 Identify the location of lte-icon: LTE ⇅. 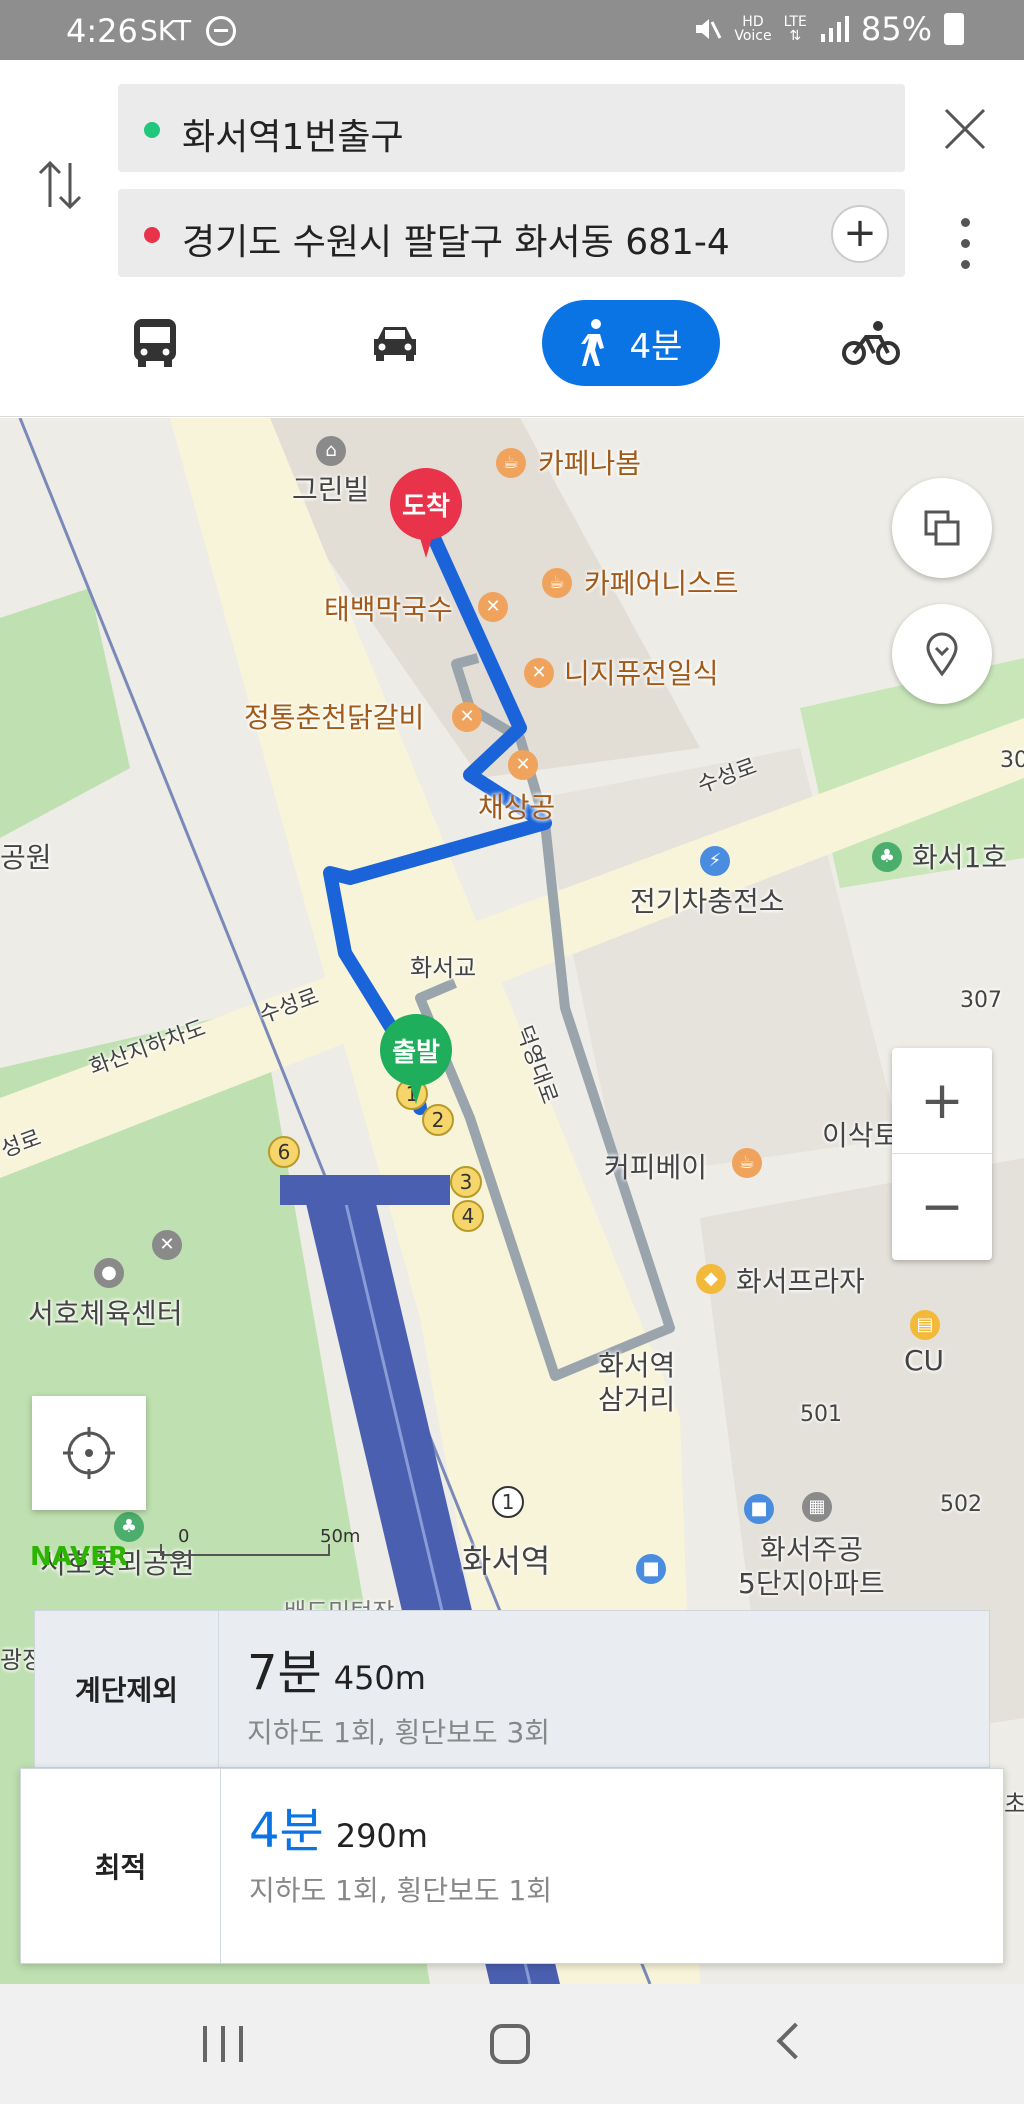
(795, 29).